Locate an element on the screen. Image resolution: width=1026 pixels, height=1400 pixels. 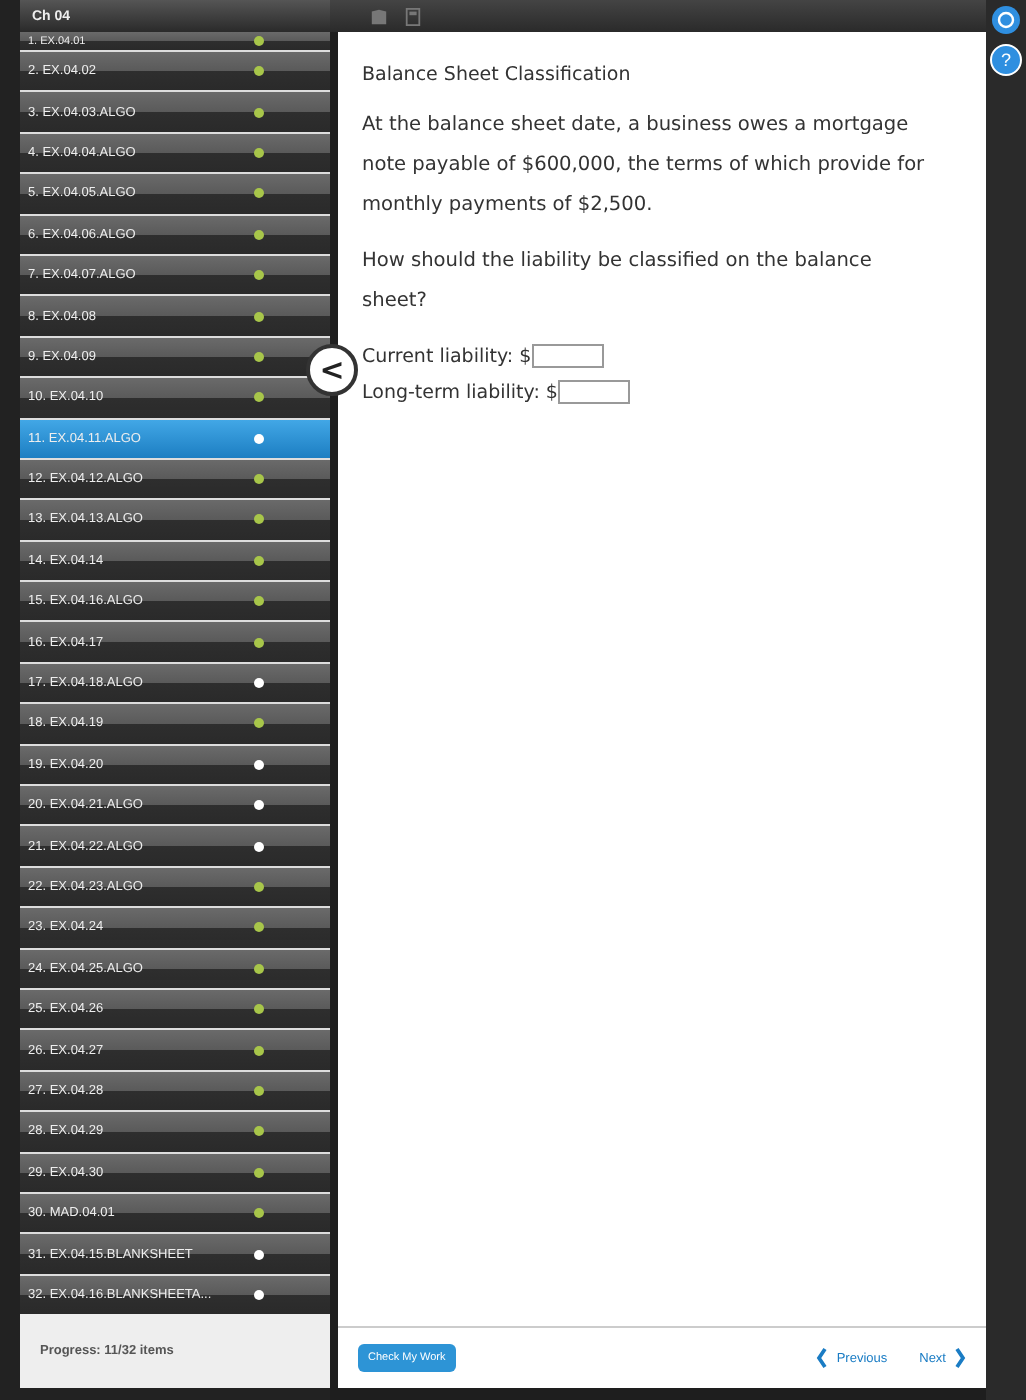
question-text: How should the liability be classified on the balance sheet? is located at coordinates (618, 282).